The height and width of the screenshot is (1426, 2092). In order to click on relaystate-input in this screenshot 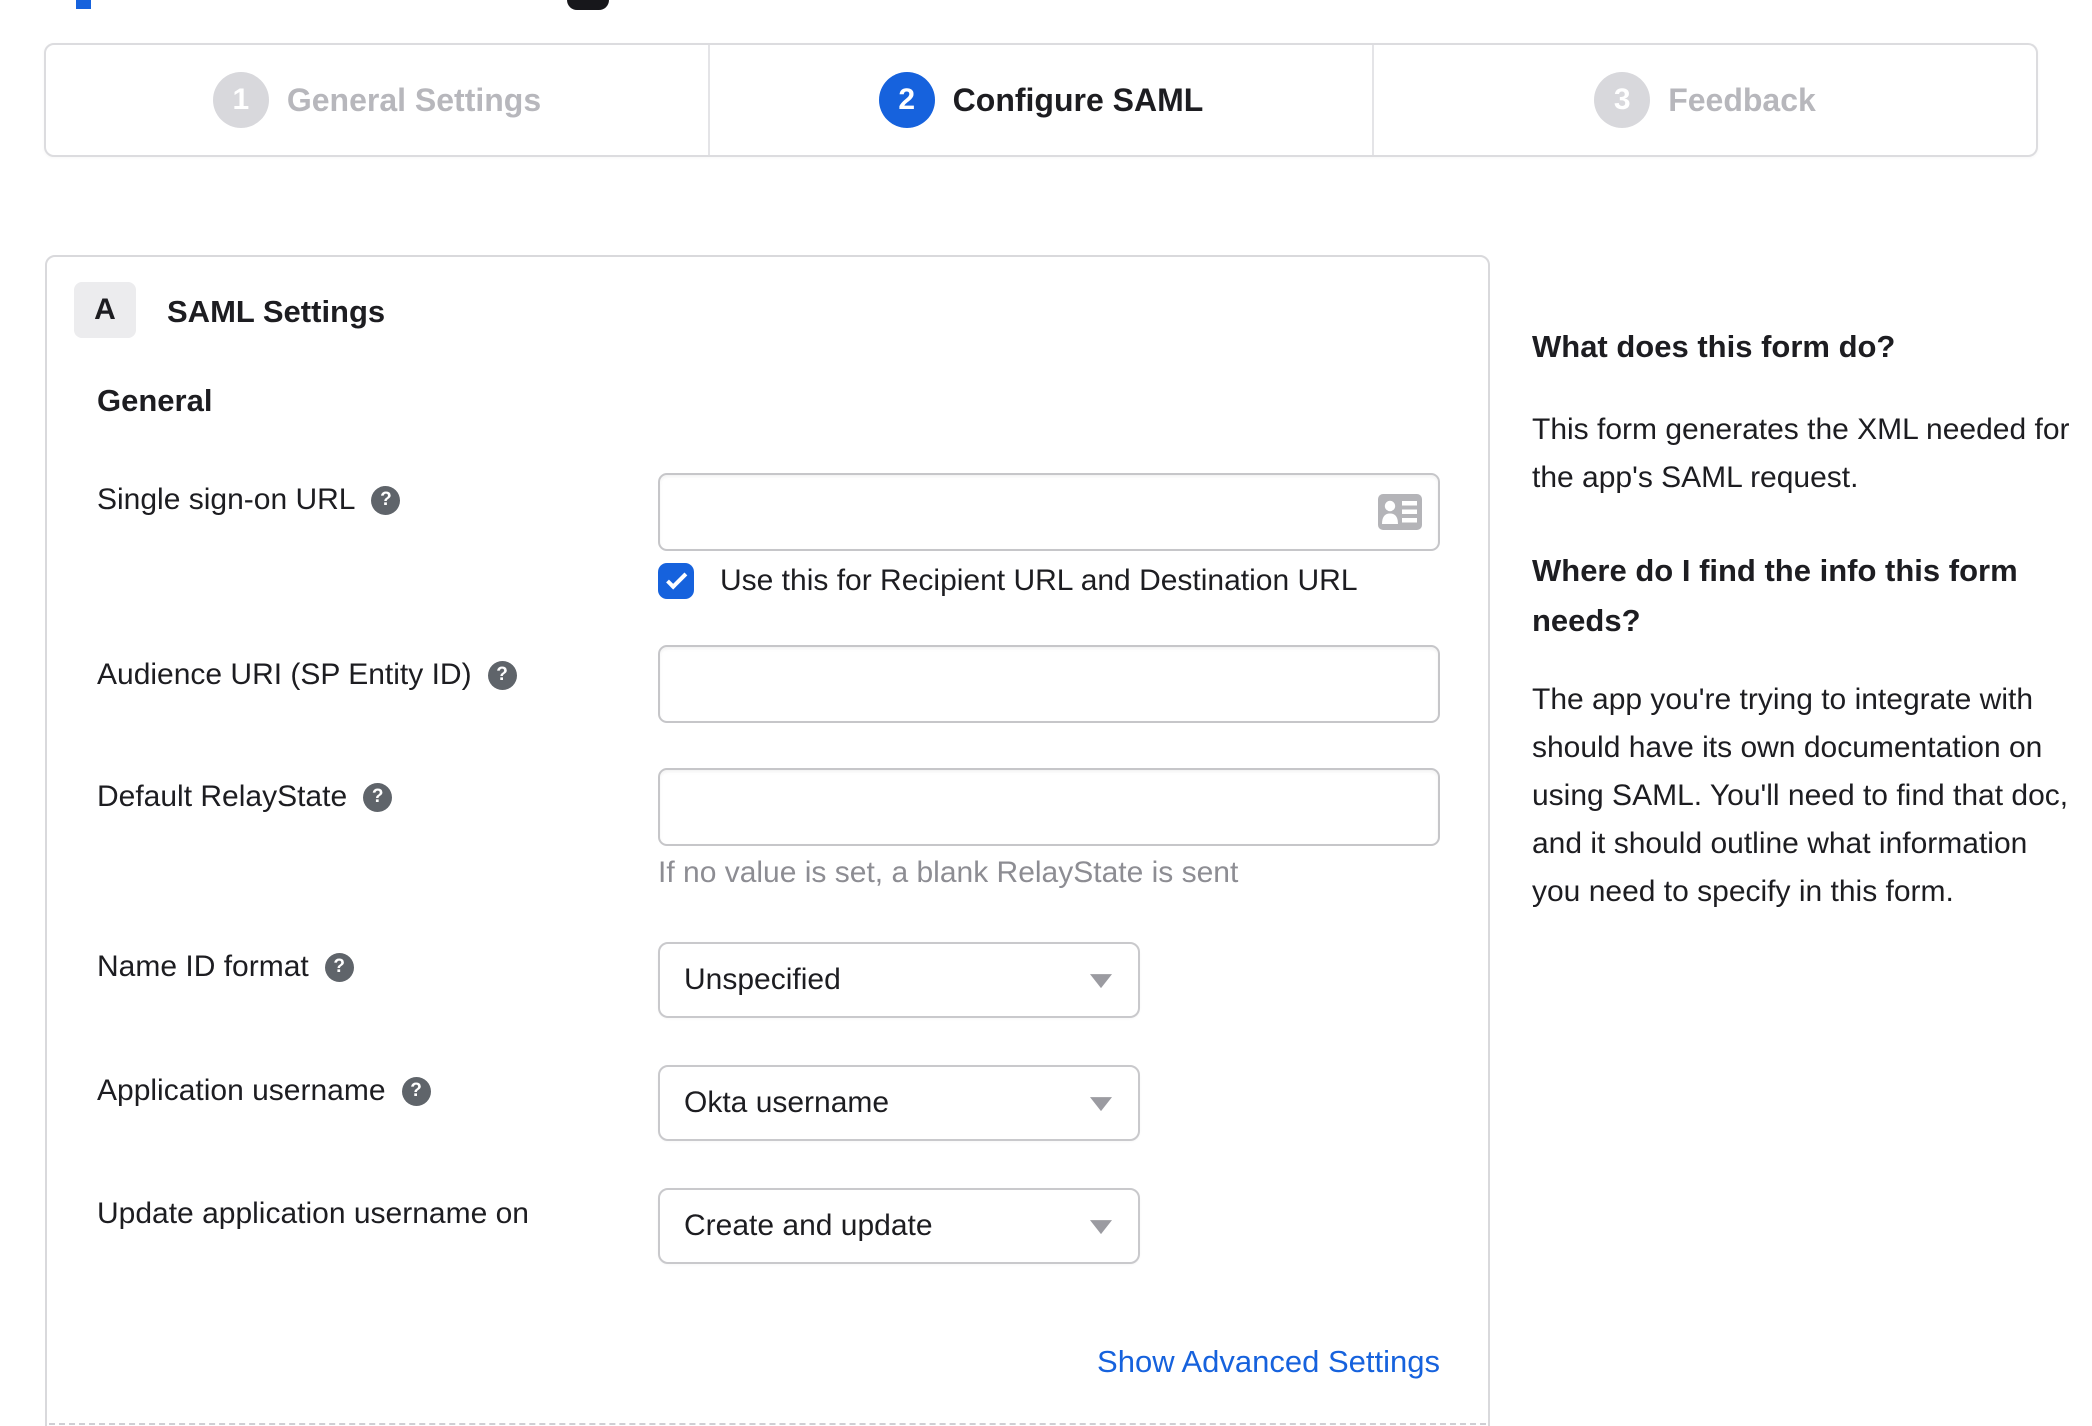, I will do `click(1049, 807)`.